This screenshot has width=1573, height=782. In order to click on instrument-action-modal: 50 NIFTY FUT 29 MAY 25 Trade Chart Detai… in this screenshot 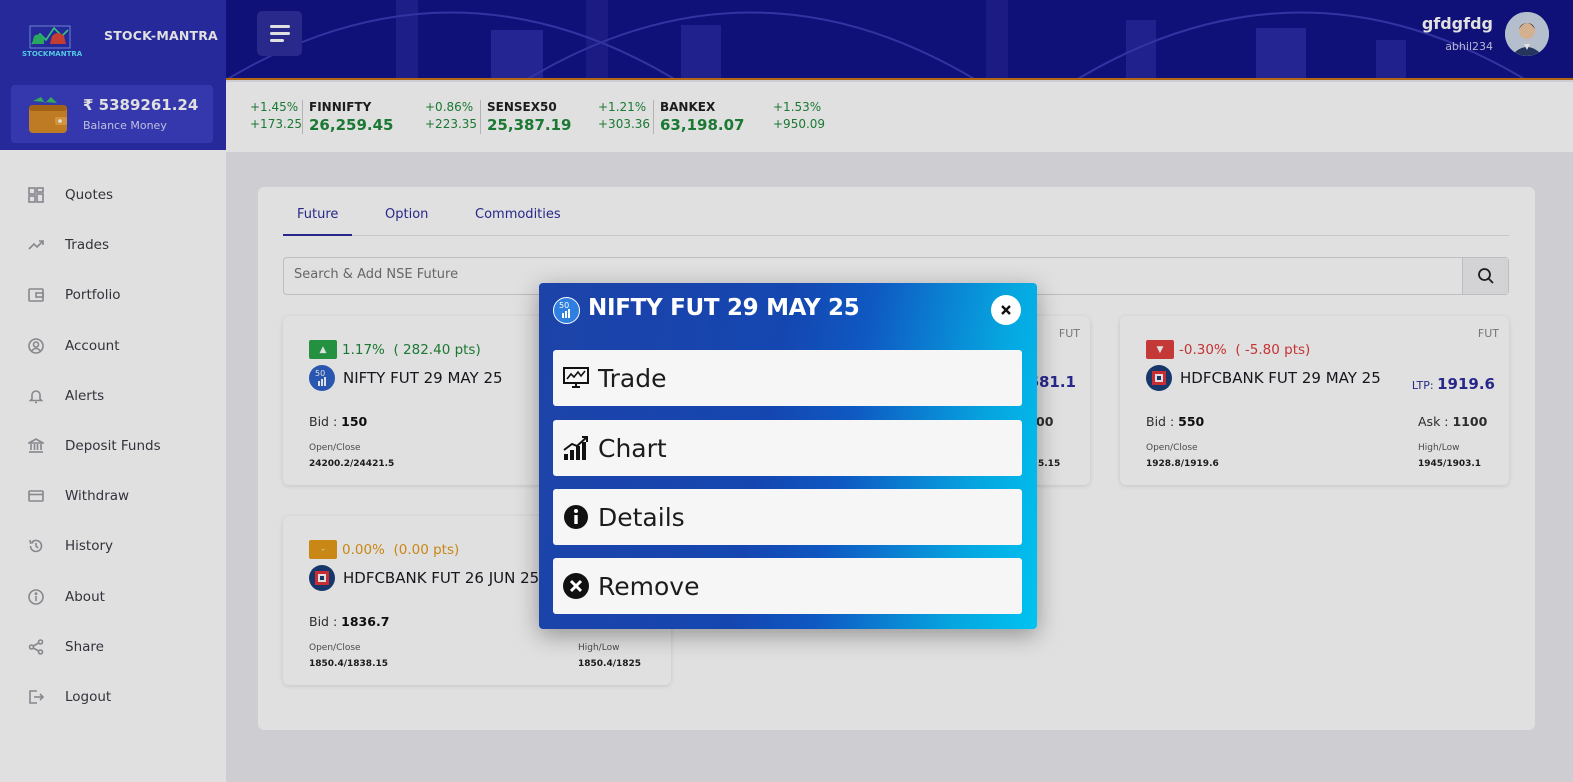, I will do `click(788, 456)`.